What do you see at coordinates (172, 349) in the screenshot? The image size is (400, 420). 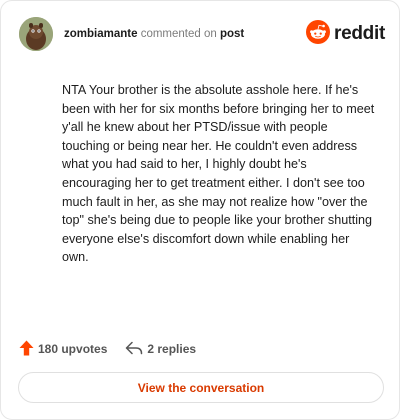 I see `replies-count: 2 replies` at bounding box center [172, 349].